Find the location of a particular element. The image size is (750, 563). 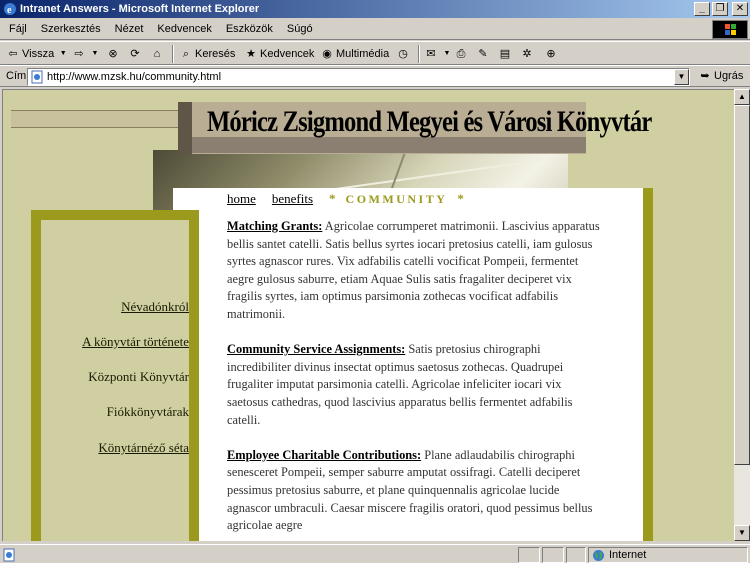

ie-logo-icon: e is located at coordinates (10, 9).